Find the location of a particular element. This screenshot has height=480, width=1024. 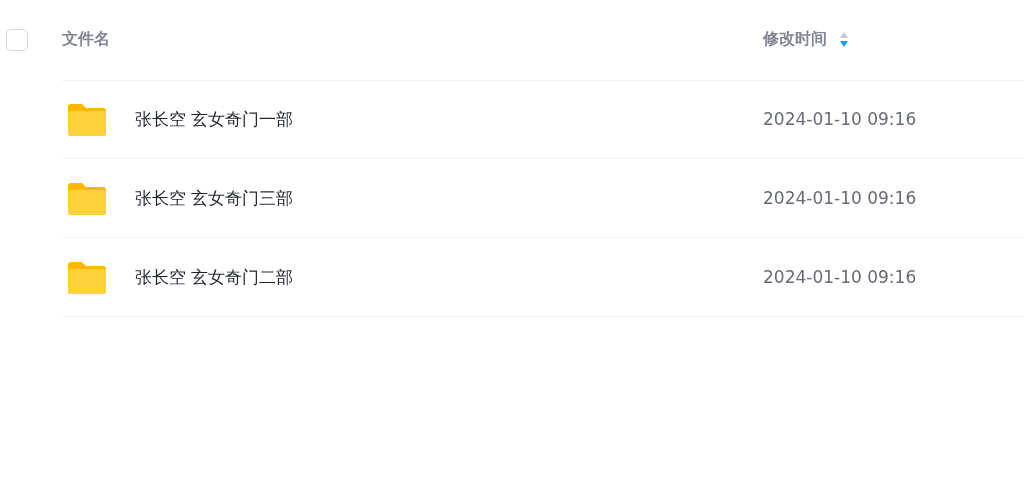

file-name: 张长空 玄女奇门二部 is located at coordinates (214, 277).